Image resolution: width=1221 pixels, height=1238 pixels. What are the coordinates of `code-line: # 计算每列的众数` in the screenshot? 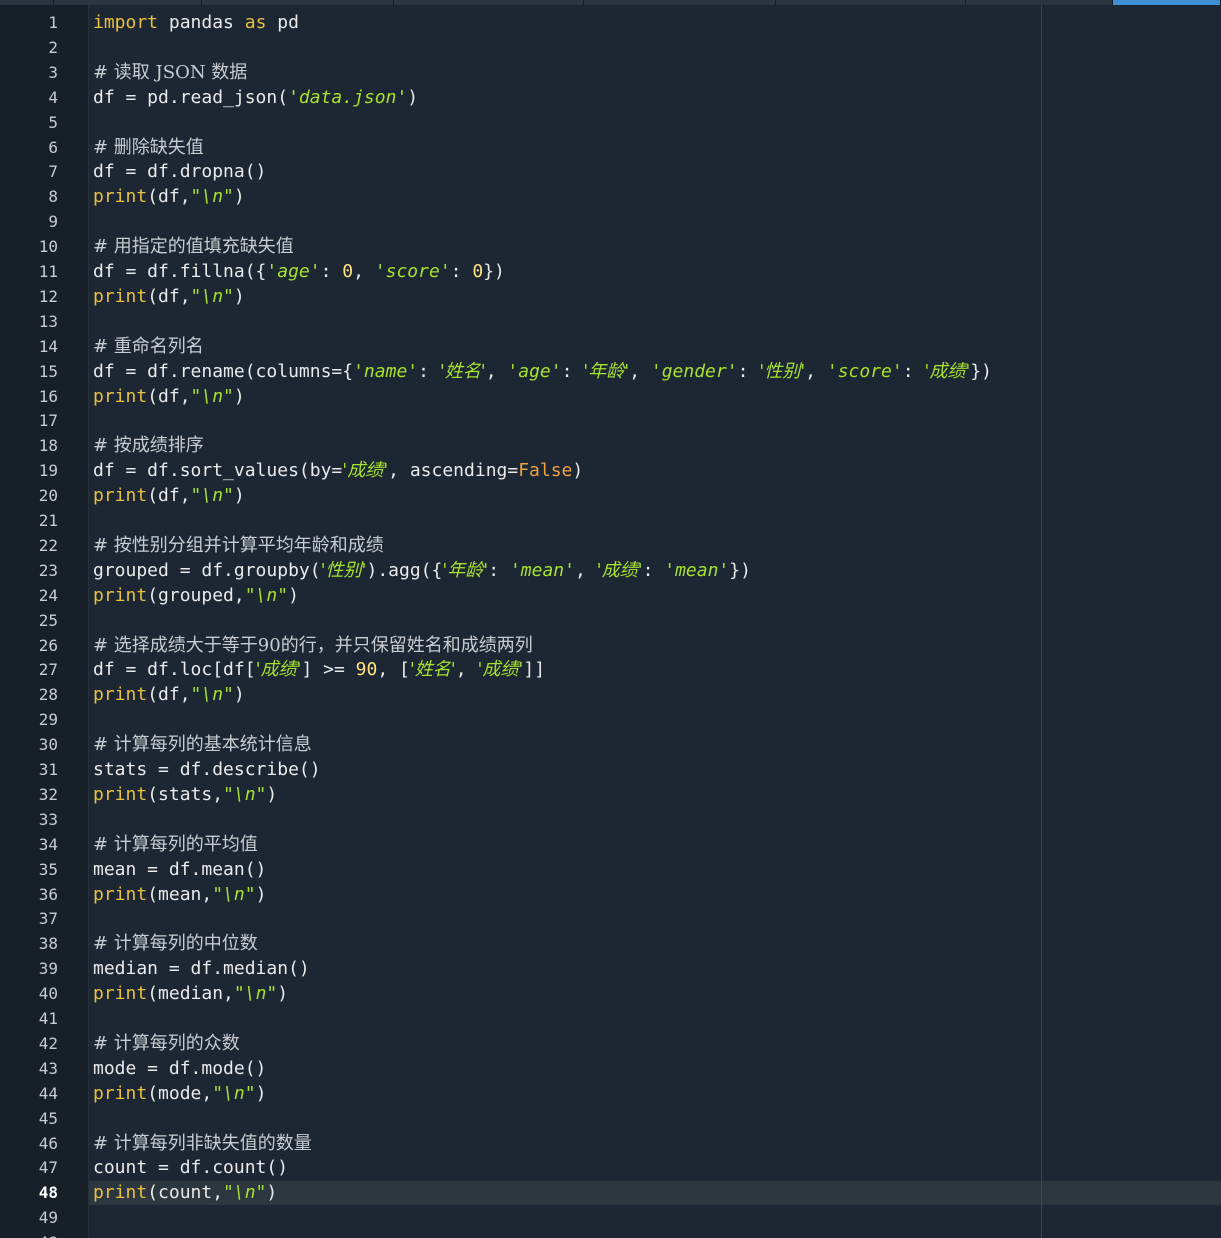 It's located at (166, 1044).